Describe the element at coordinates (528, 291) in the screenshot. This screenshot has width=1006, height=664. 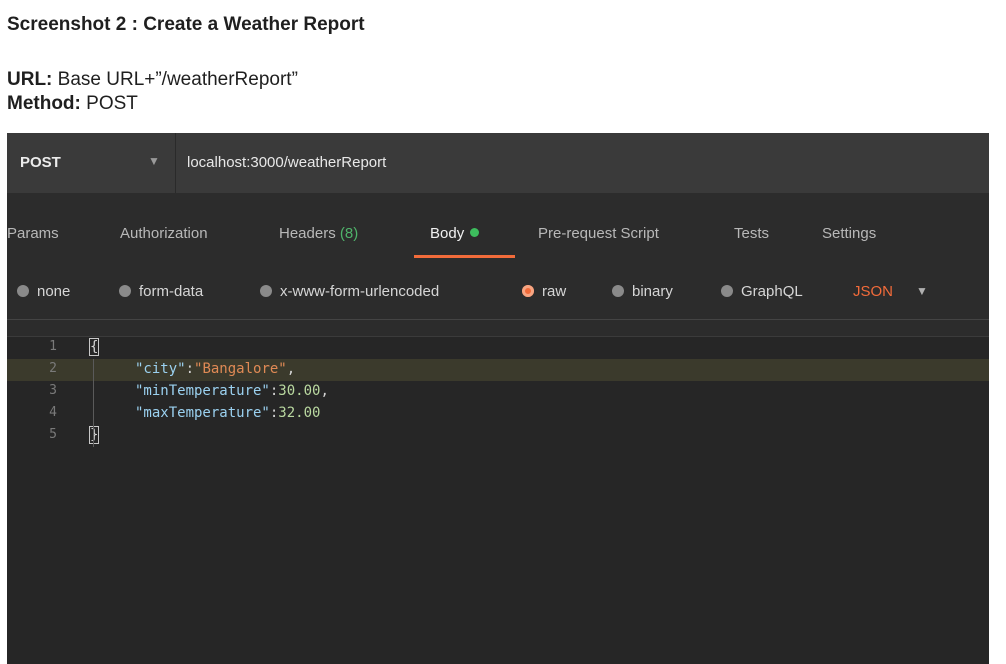
I see `radio-selected-icon` at that location.